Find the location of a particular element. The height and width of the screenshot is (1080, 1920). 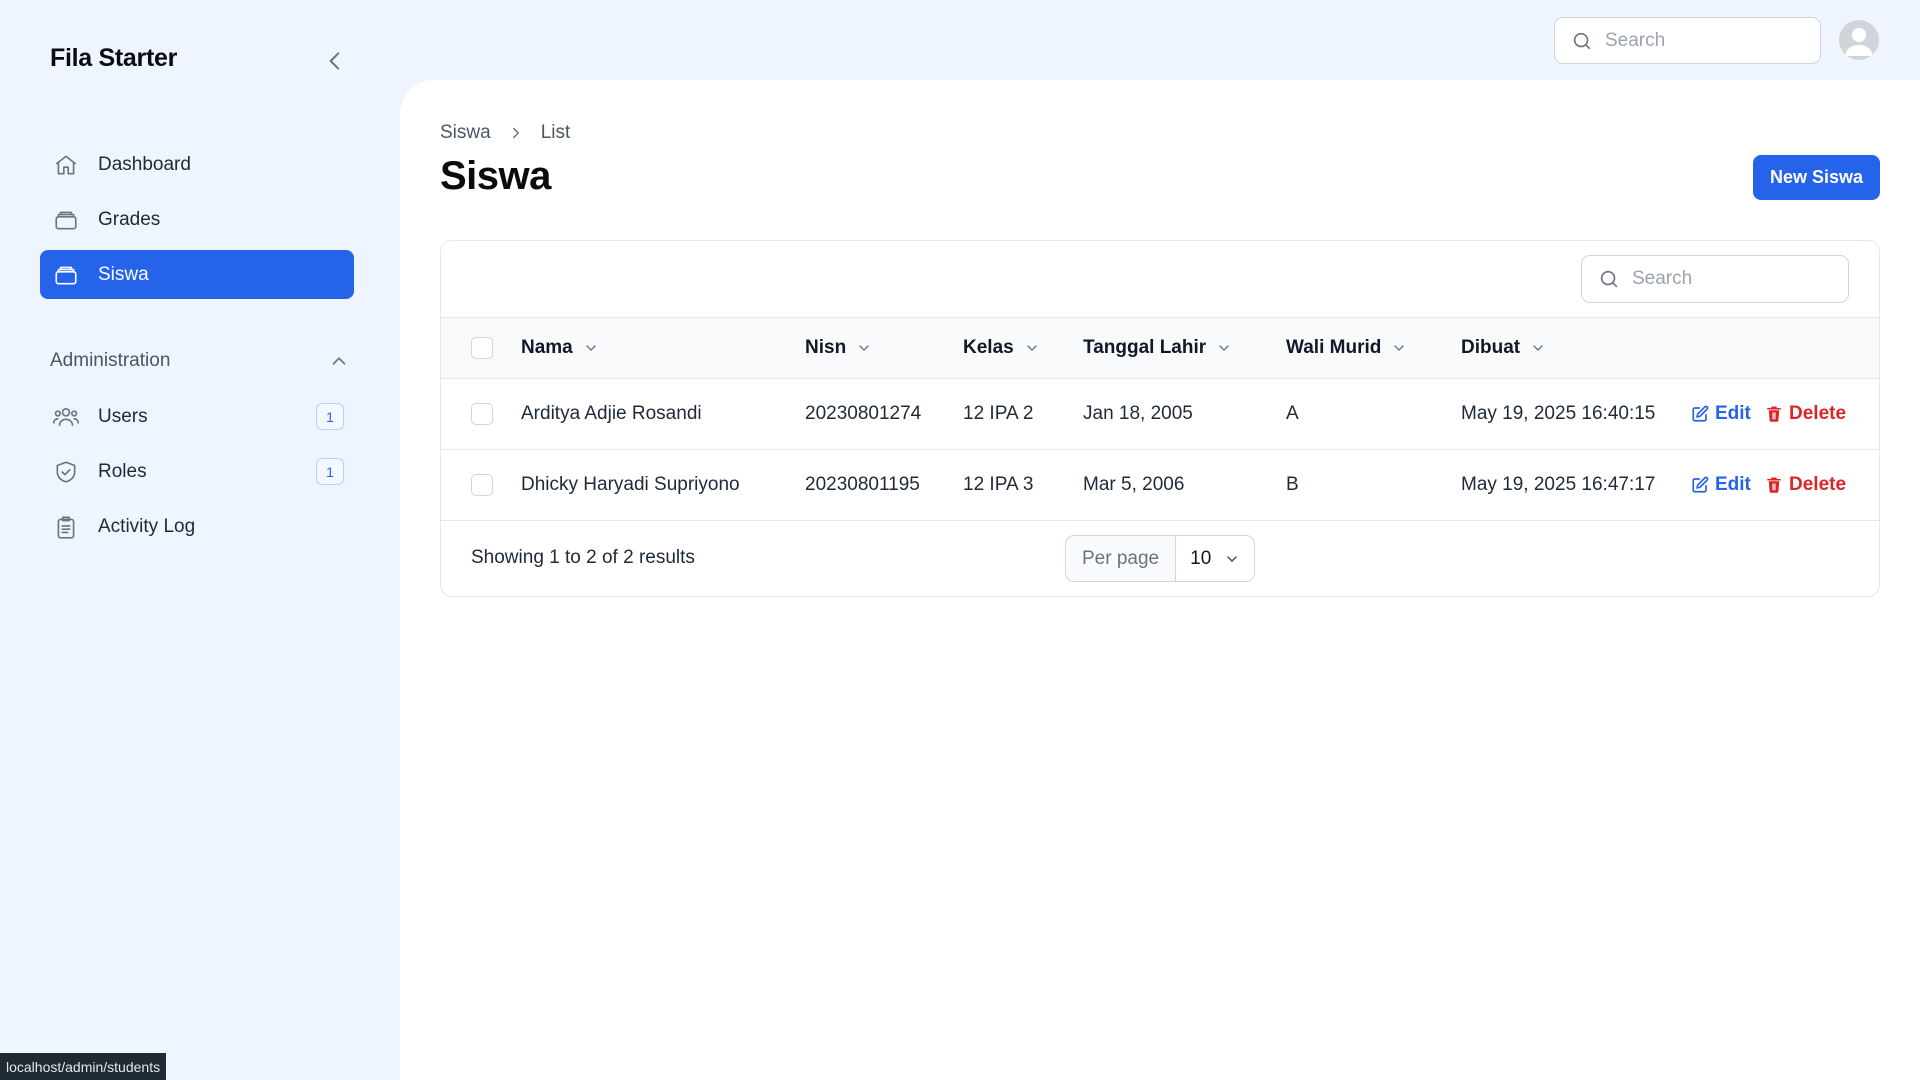

cell-tanggal-lahir: Jan 18, 2005 is located at coordinates (1138, 413).